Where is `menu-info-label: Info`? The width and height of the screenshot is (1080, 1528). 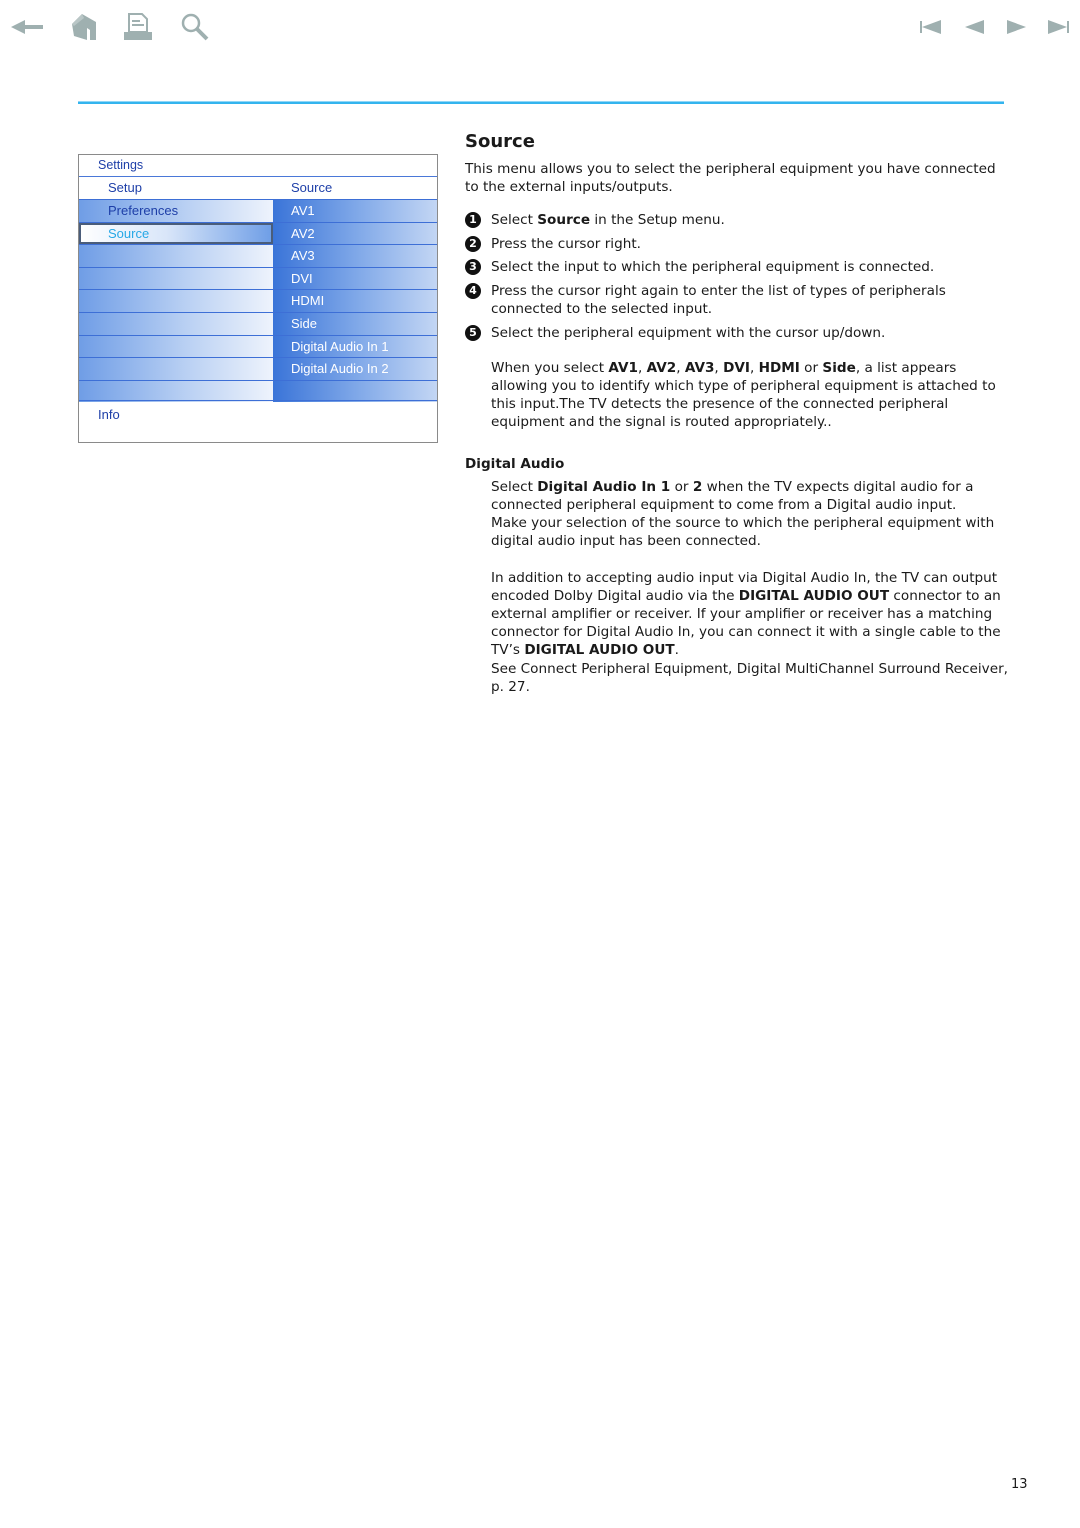
menu-info-label: Info is located at coordinates (109, 414).